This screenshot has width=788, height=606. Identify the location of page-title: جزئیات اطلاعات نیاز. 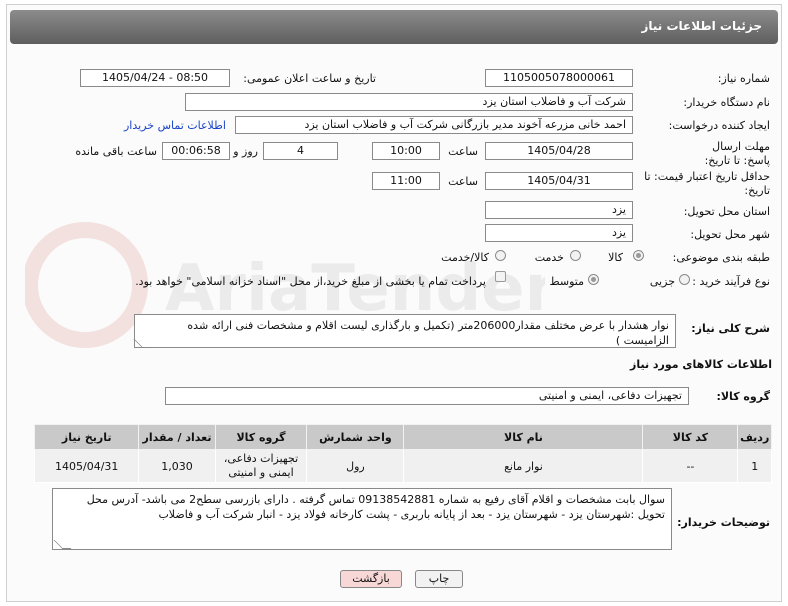
(701, 26).